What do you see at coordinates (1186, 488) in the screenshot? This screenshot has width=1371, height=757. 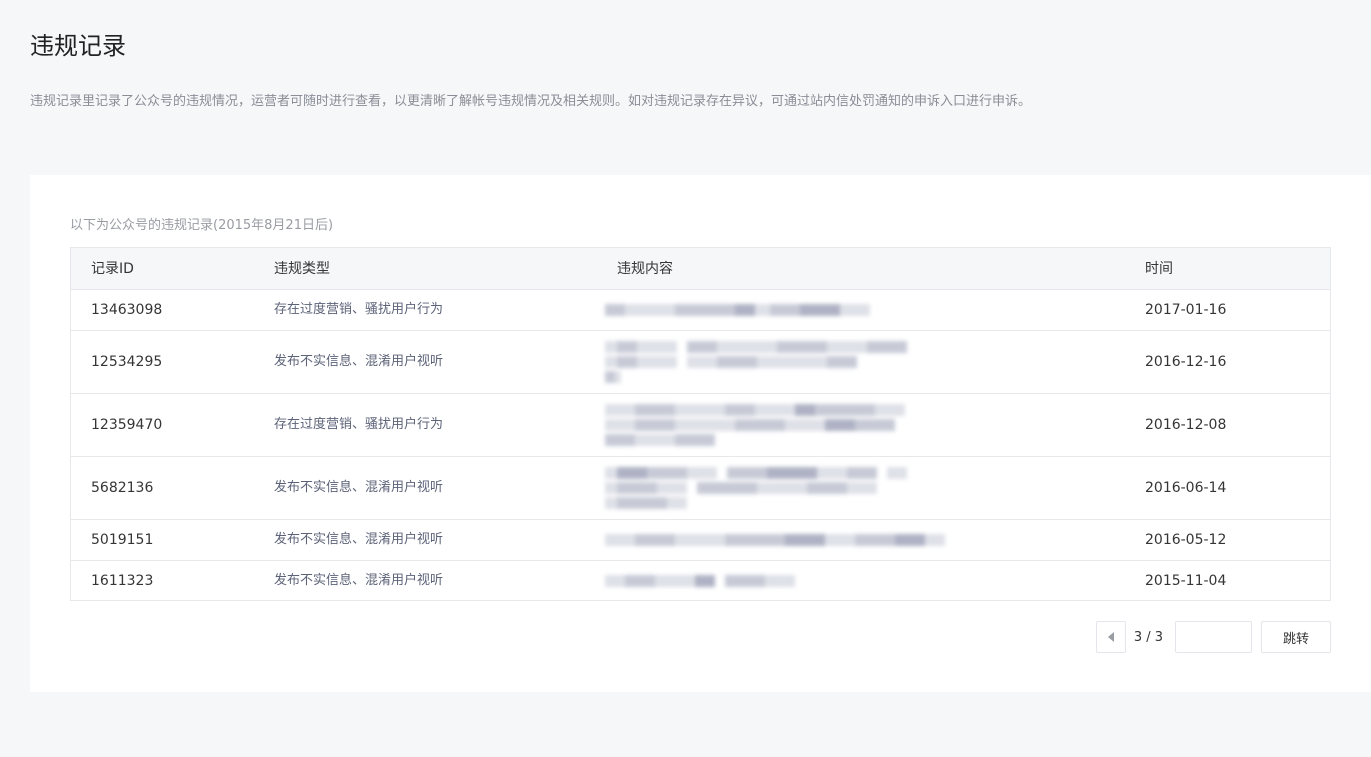 I see `violation-time: 2016-06-14` at bounding box center [1186, 488].